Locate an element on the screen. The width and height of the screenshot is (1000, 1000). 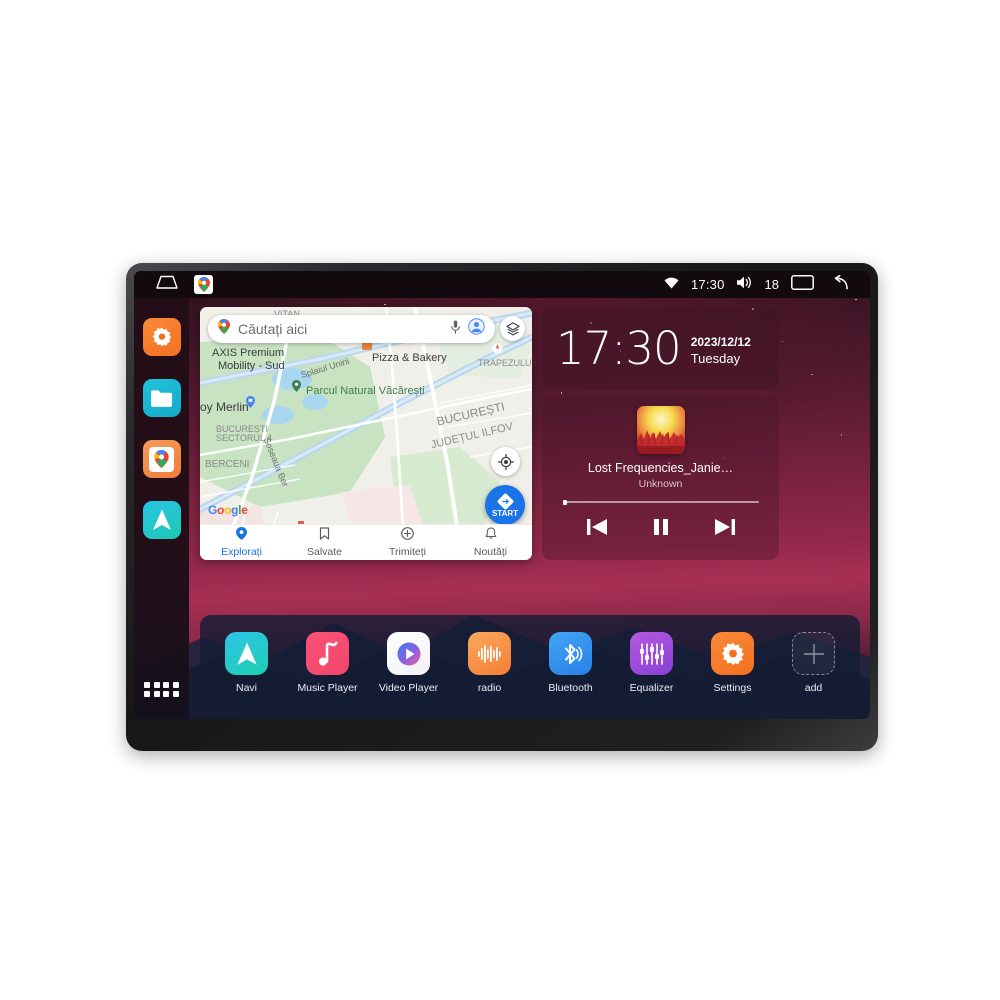
back-icon is located at coordinates (837, 284).